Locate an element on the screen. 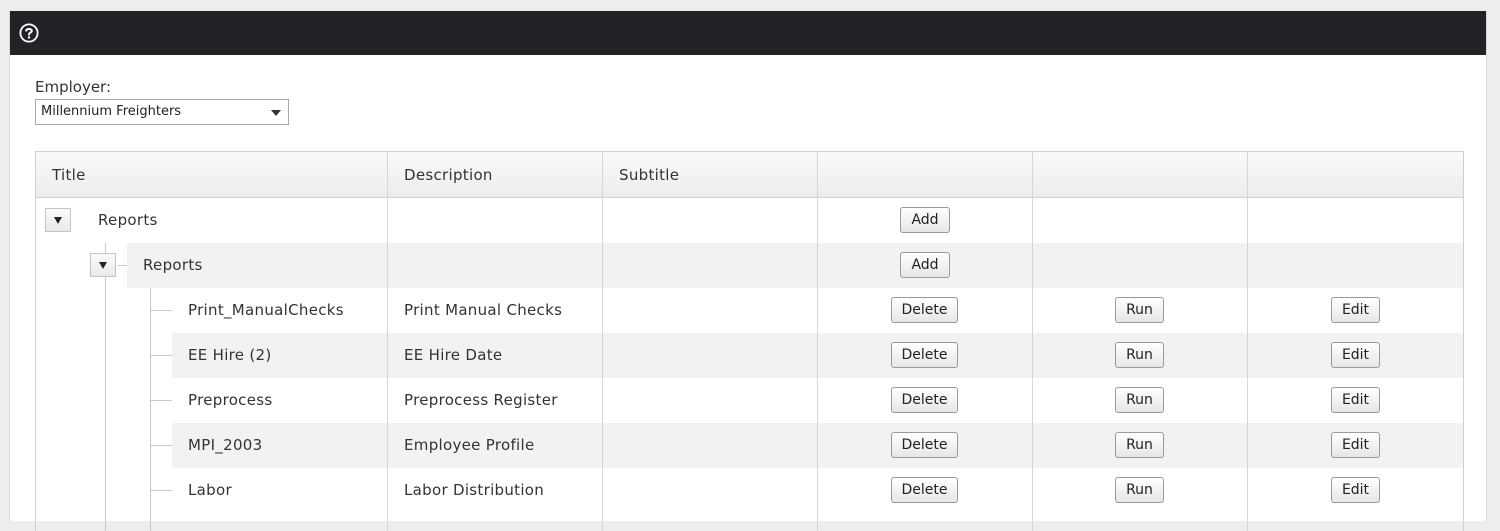  table-row: EE Hire (2) EE Hire Date Delete Run Edit is located at coordinates (749, 355).